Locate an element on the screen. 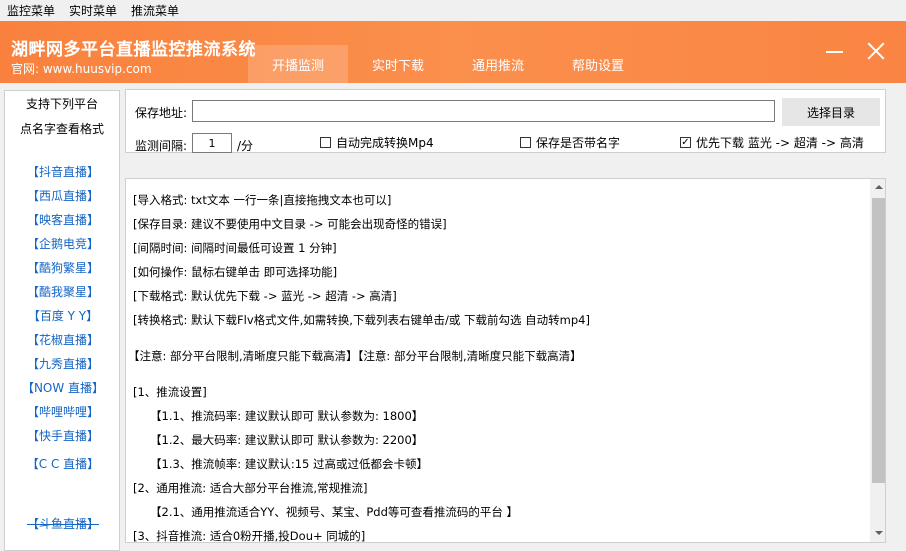 The width and height of the screenshot is (906, 551). main-tabs: 开播监测 实时下载 通用推流 帮助设置 is located at coordinates (448, 64).